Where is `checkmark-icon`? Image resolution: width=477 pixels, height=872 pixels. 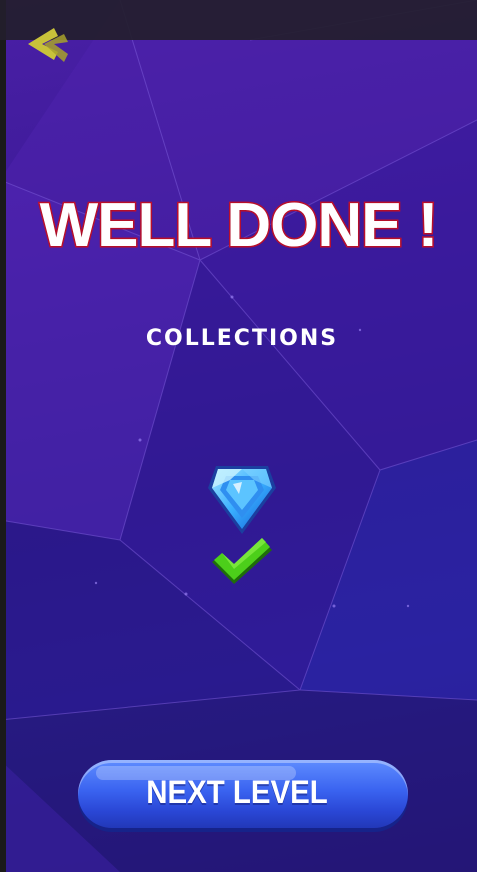
checkmark-icon is located at coordinates (242, 561).